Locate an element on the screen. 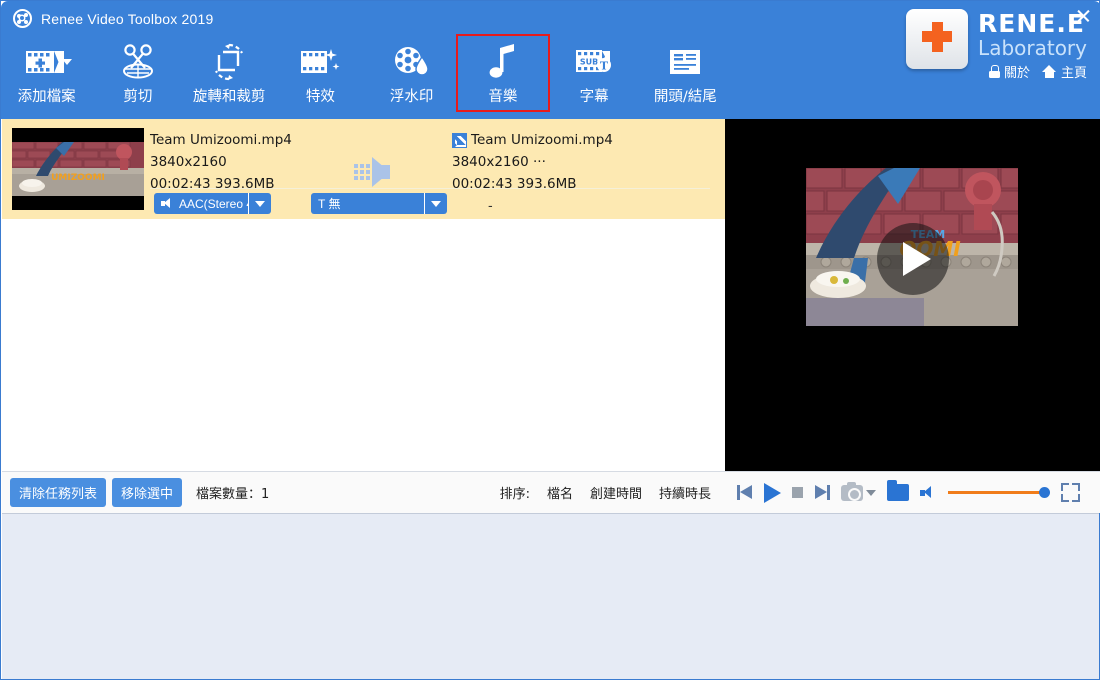 The image size is (1100, 680). row-divider is located at coordinates (430, 188).